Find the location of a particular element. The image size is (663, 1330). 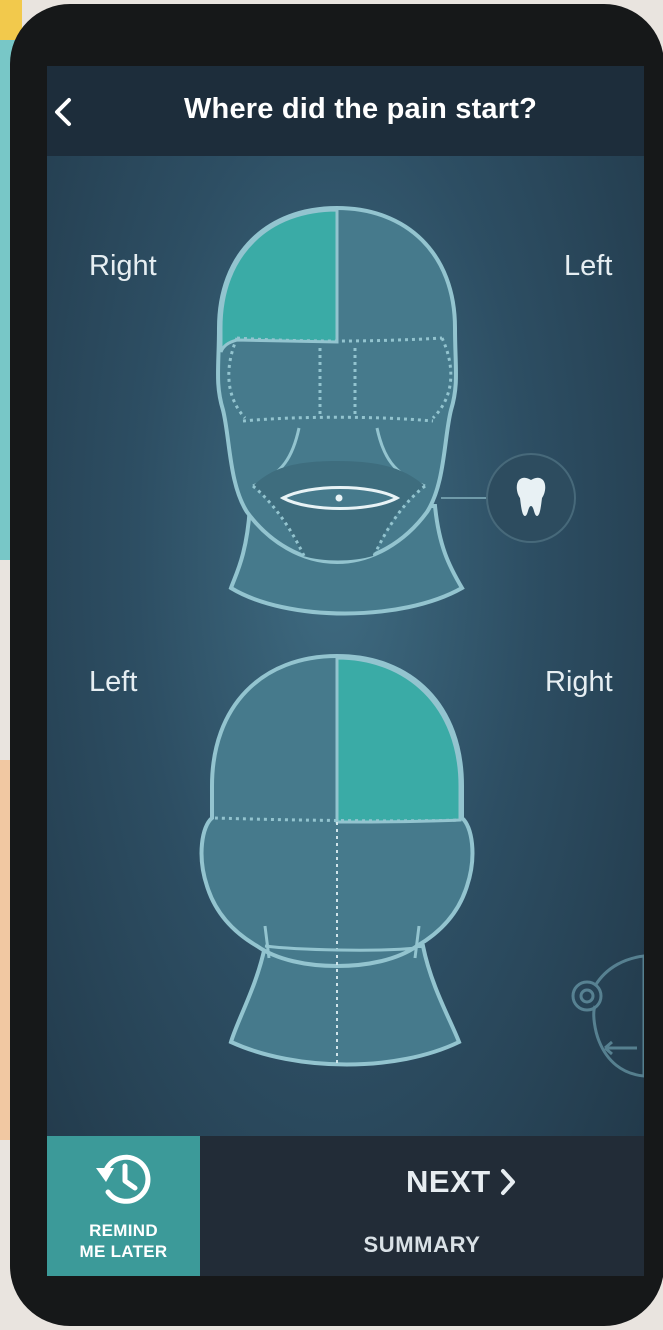

front-forehead-right-region is located at coordinates (279, 280).